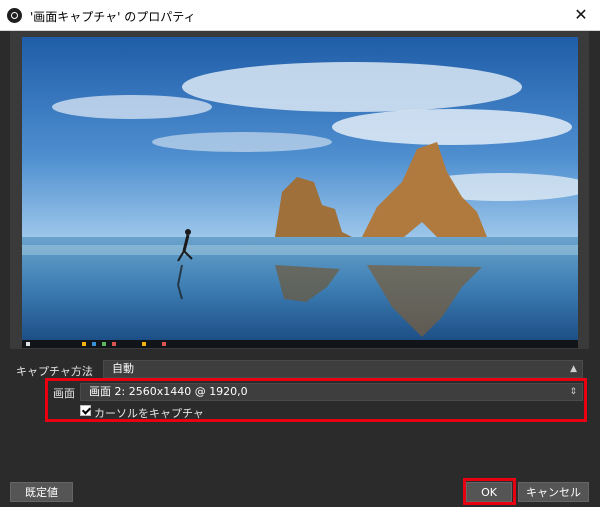 This screenshot has height=507, width=600. I want to click on highlight-display-settings, so click(316, 400).